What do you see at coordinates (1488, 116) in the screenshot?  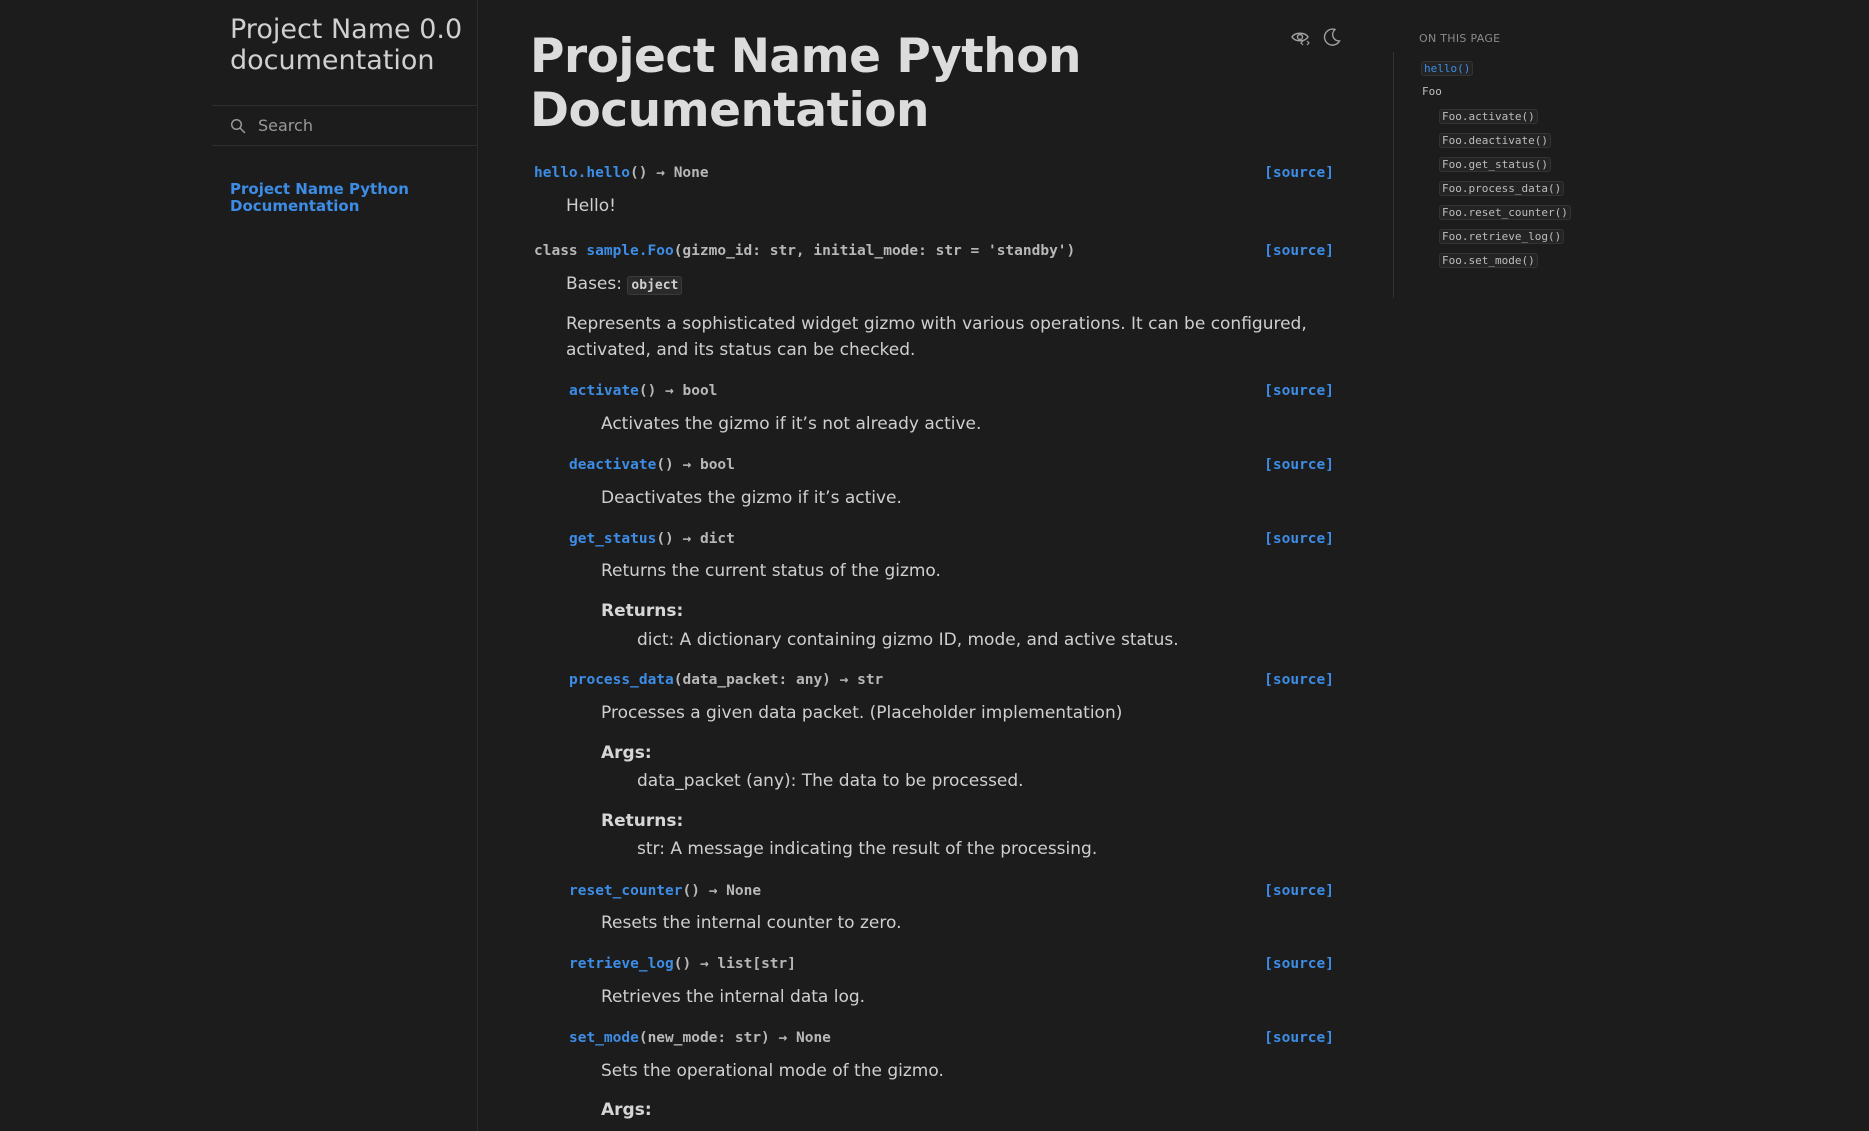 I see `toc-item-foo-activate: Foo.activate()` at bounding box center [1488, 116].